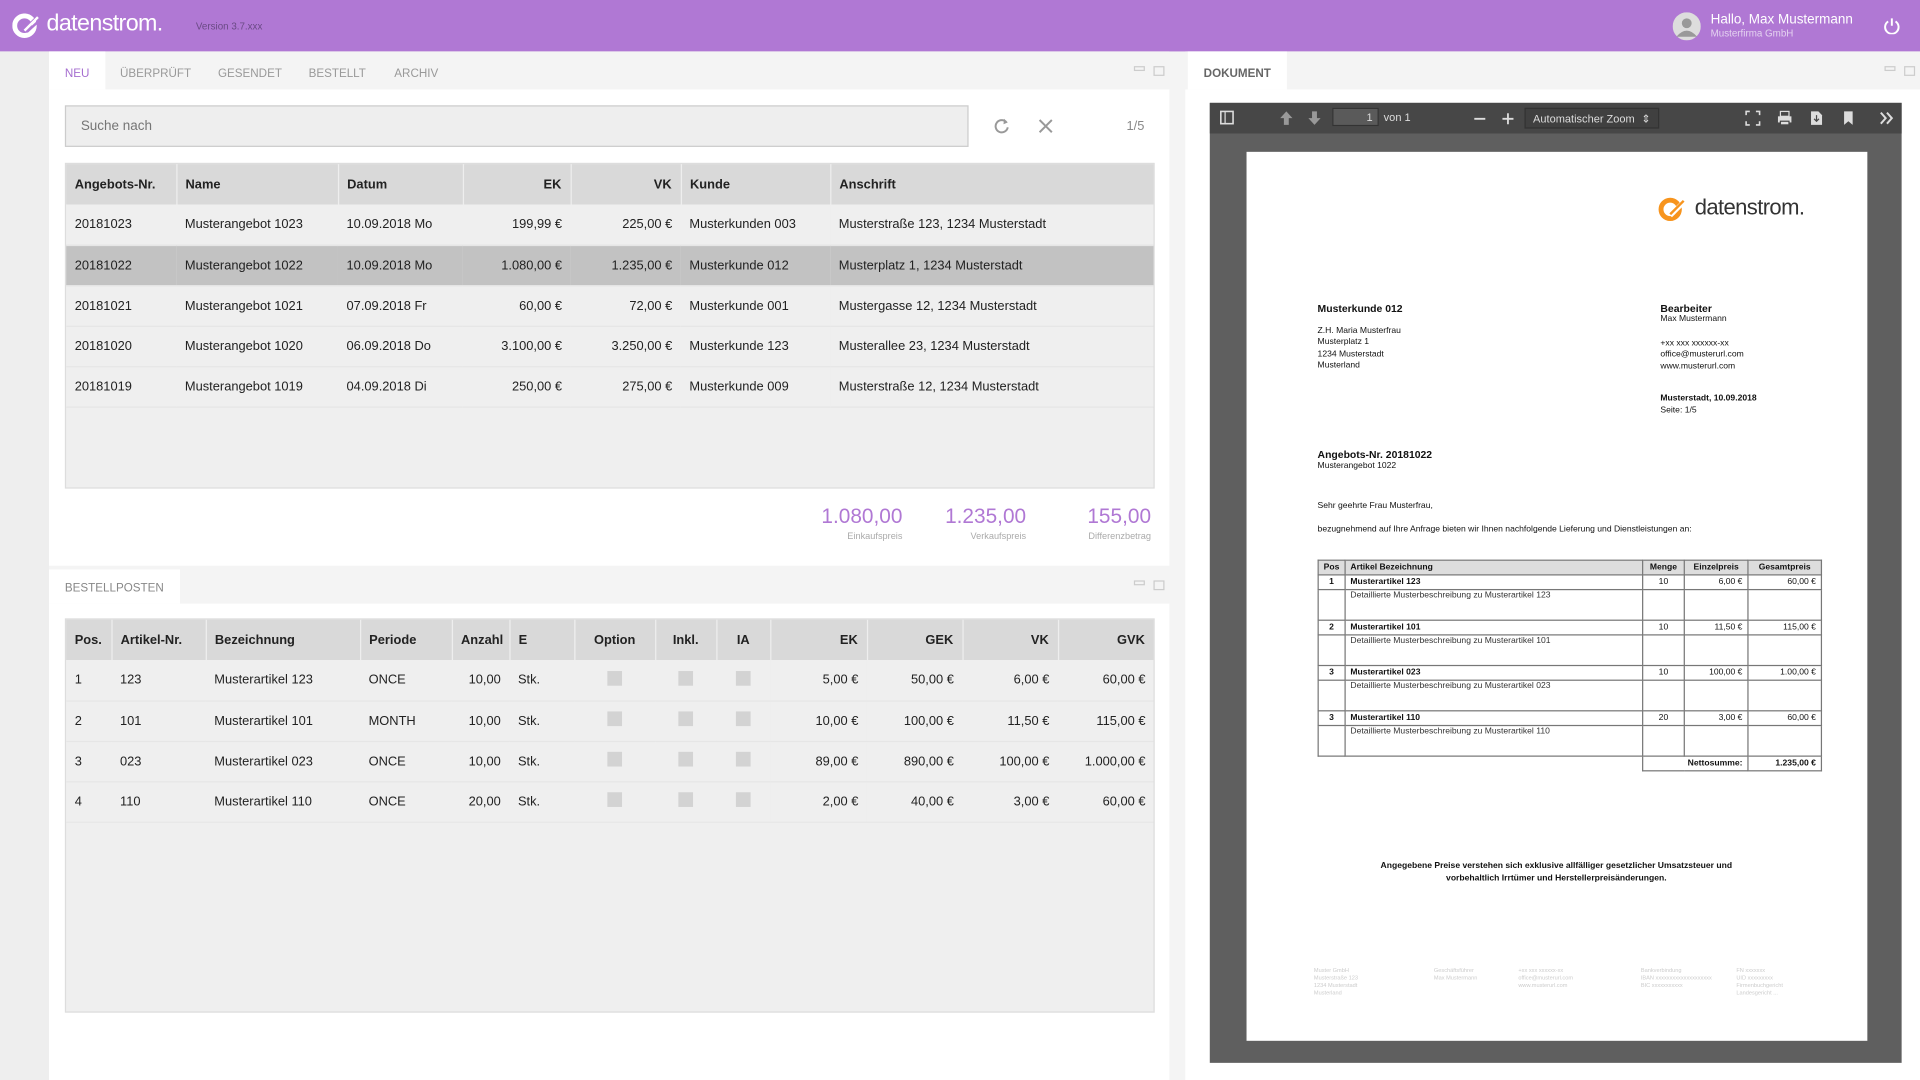 The height and width of the screenshot is (1080, 1920). Describe the element at coordinates (1753, 118) in the screenshot. I see `fullscreen-icon` at that location.